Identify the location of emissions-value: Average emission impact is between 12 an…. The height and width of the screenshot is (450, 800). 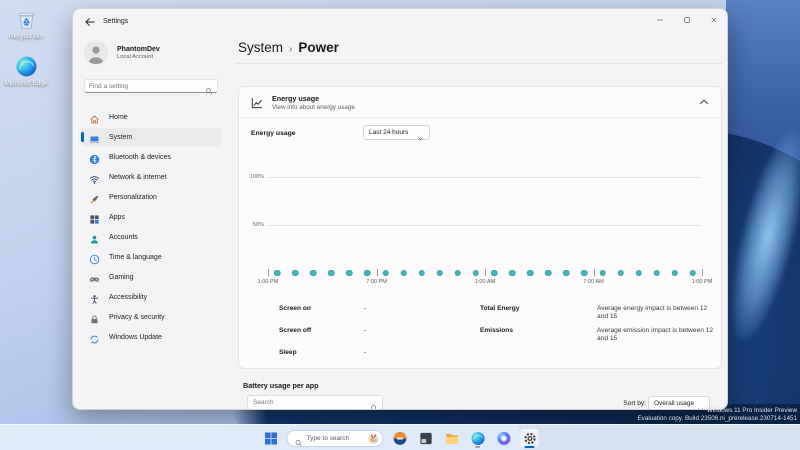
(655, 335).